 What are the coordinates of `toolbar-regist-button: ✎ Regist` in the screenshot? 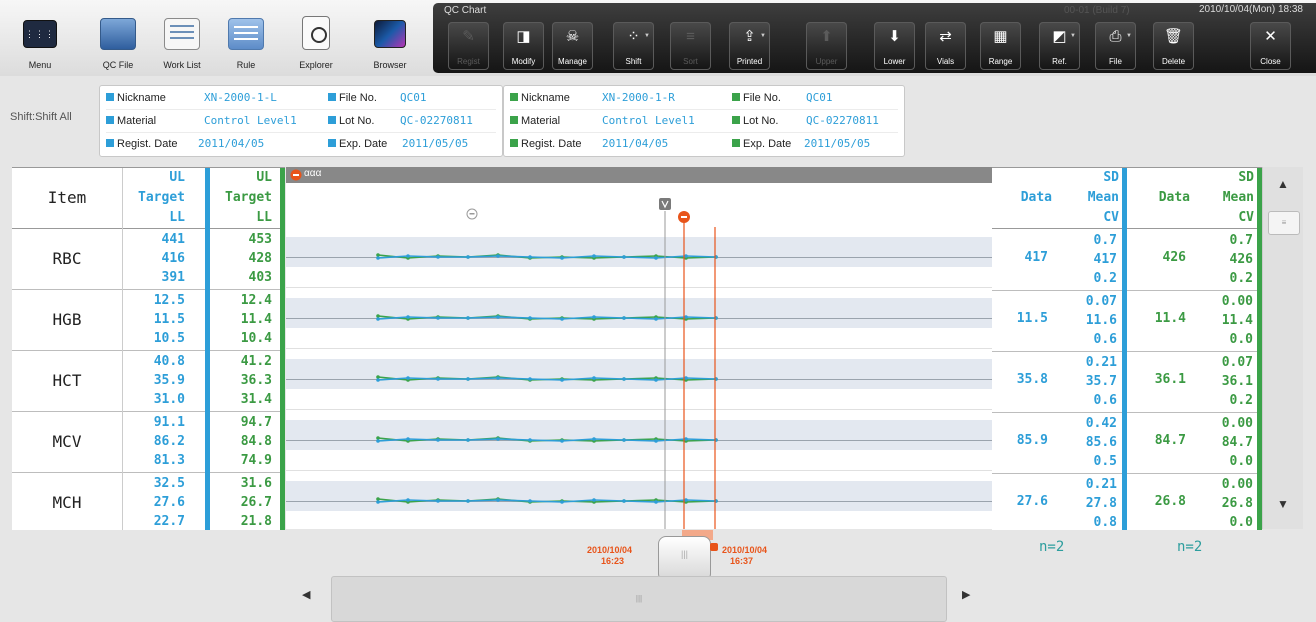 It's located at (468, 46).